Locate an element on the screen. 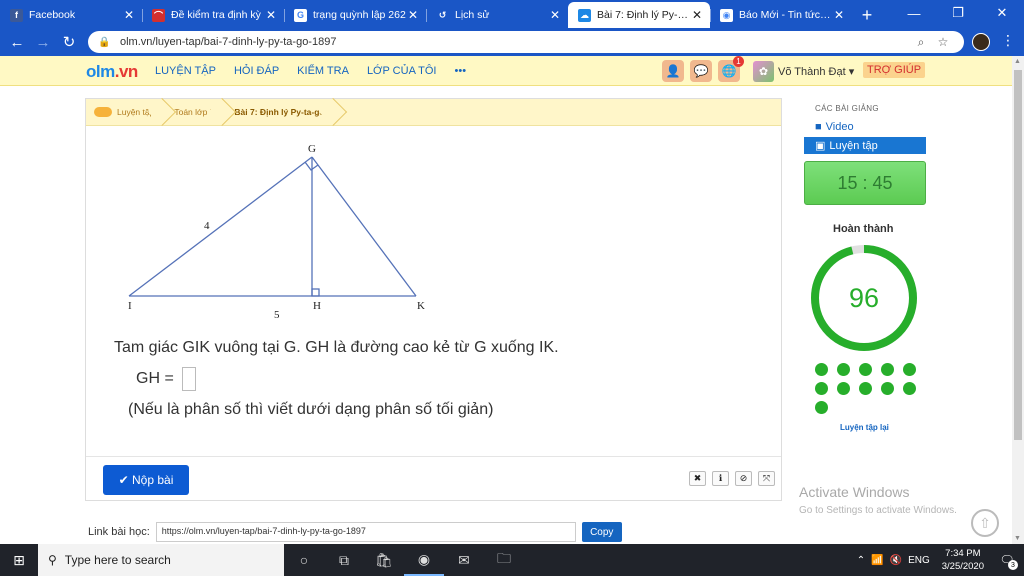  new-tab-button: + is located at coordinates (867, 15).